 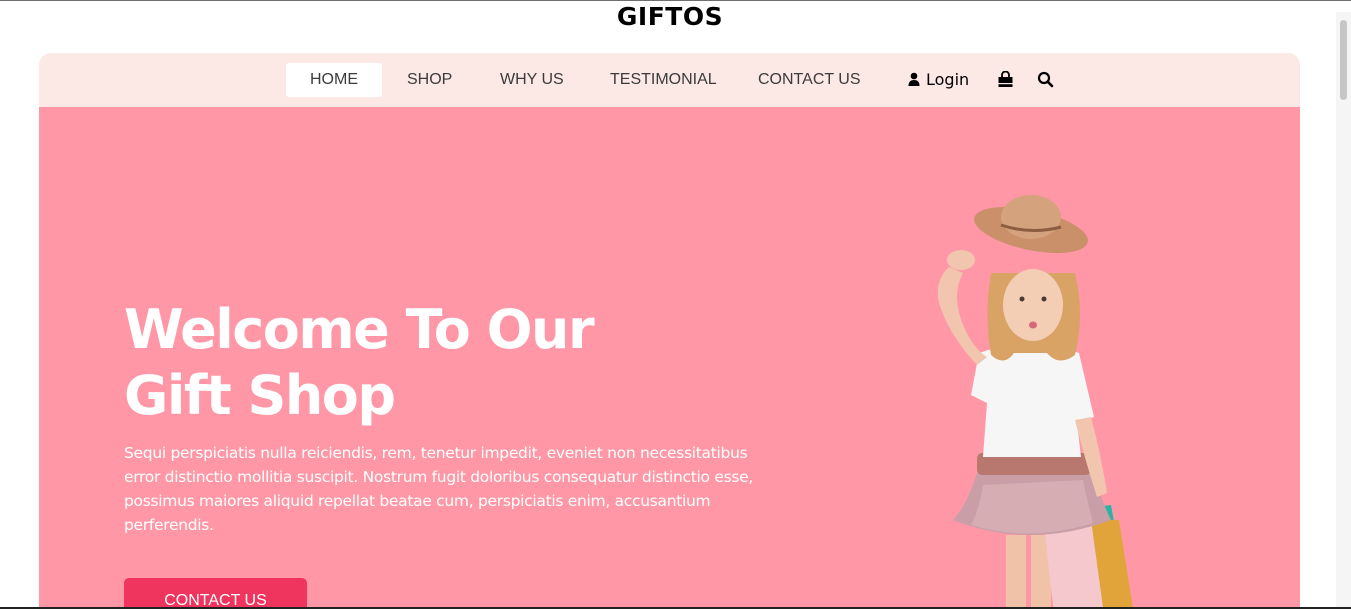 I want to click on login-link: Login, so click(x=938, y=80).